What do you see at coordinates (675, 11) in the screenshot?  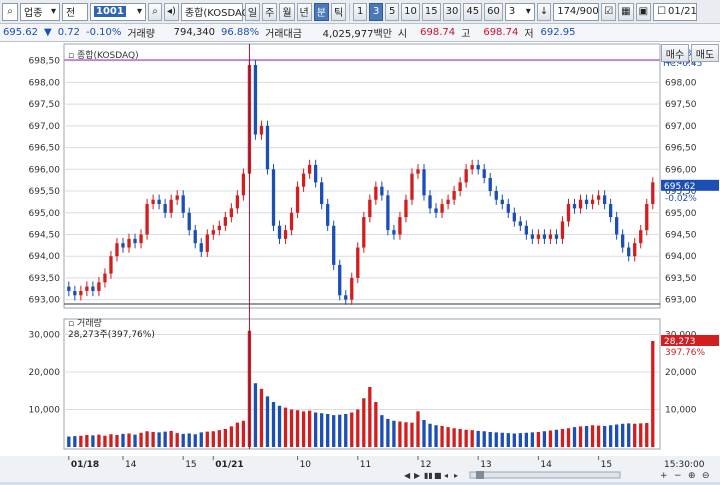 I see `date-field: ☐ 01/21` at bounding box center [675, 11].